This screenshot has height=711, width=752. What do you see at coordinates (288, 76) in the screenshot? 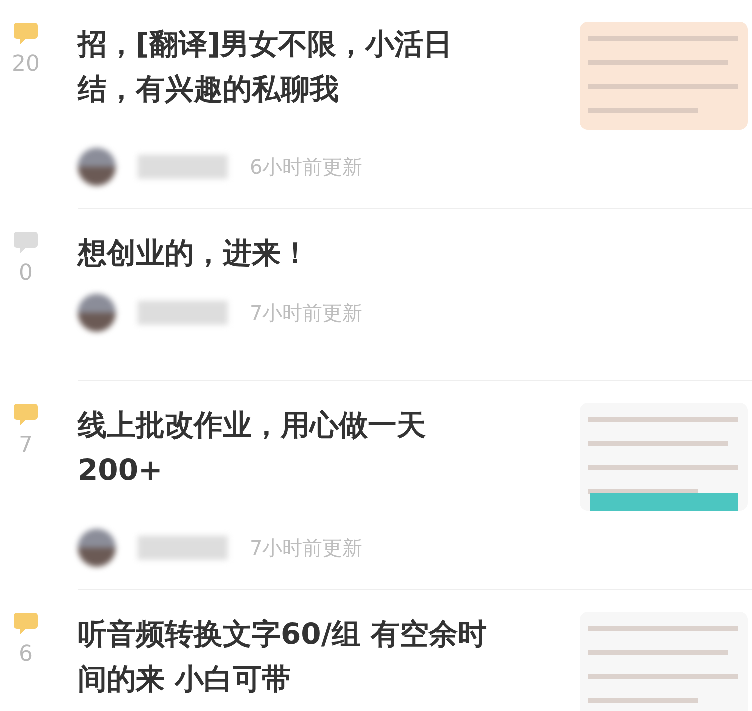
I see `post-title: 招，[翻译]男女不限，小活日结，有兴趣的私聊我` at bounding box center [288, 76].